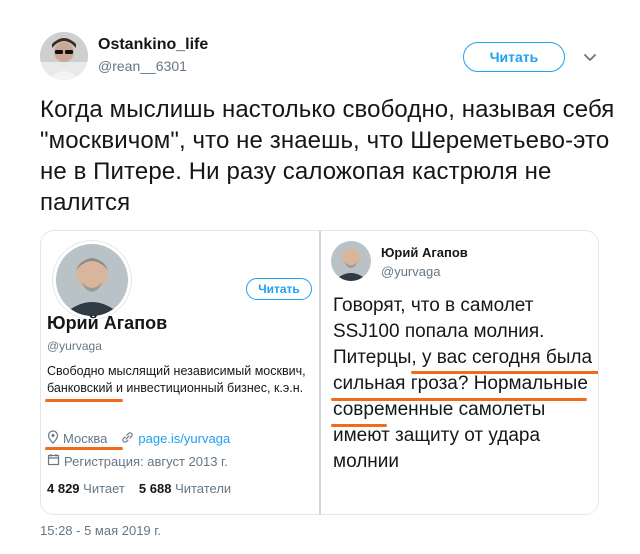 The width and height of the screenshot is (640, 554). I want to click on follow-button: Читать, so click(514, 57).